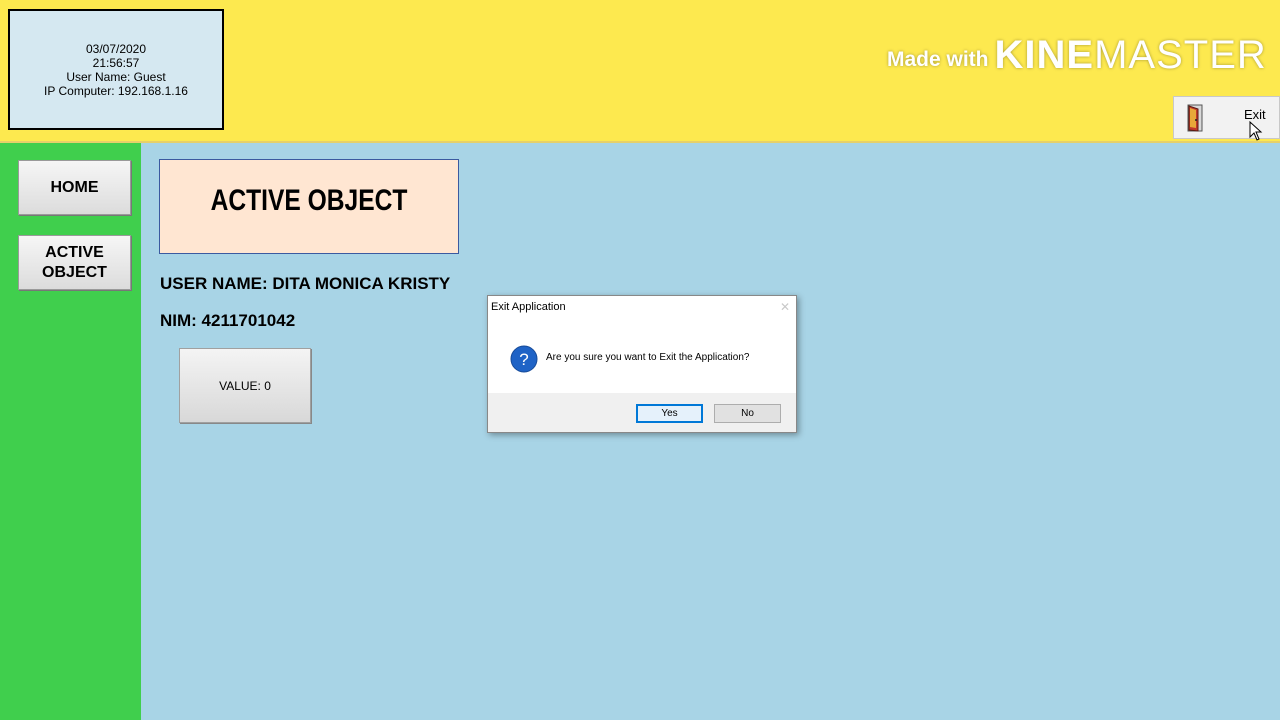  I want to click on nim-label: NIM: 4211701042, so click(228, 320).